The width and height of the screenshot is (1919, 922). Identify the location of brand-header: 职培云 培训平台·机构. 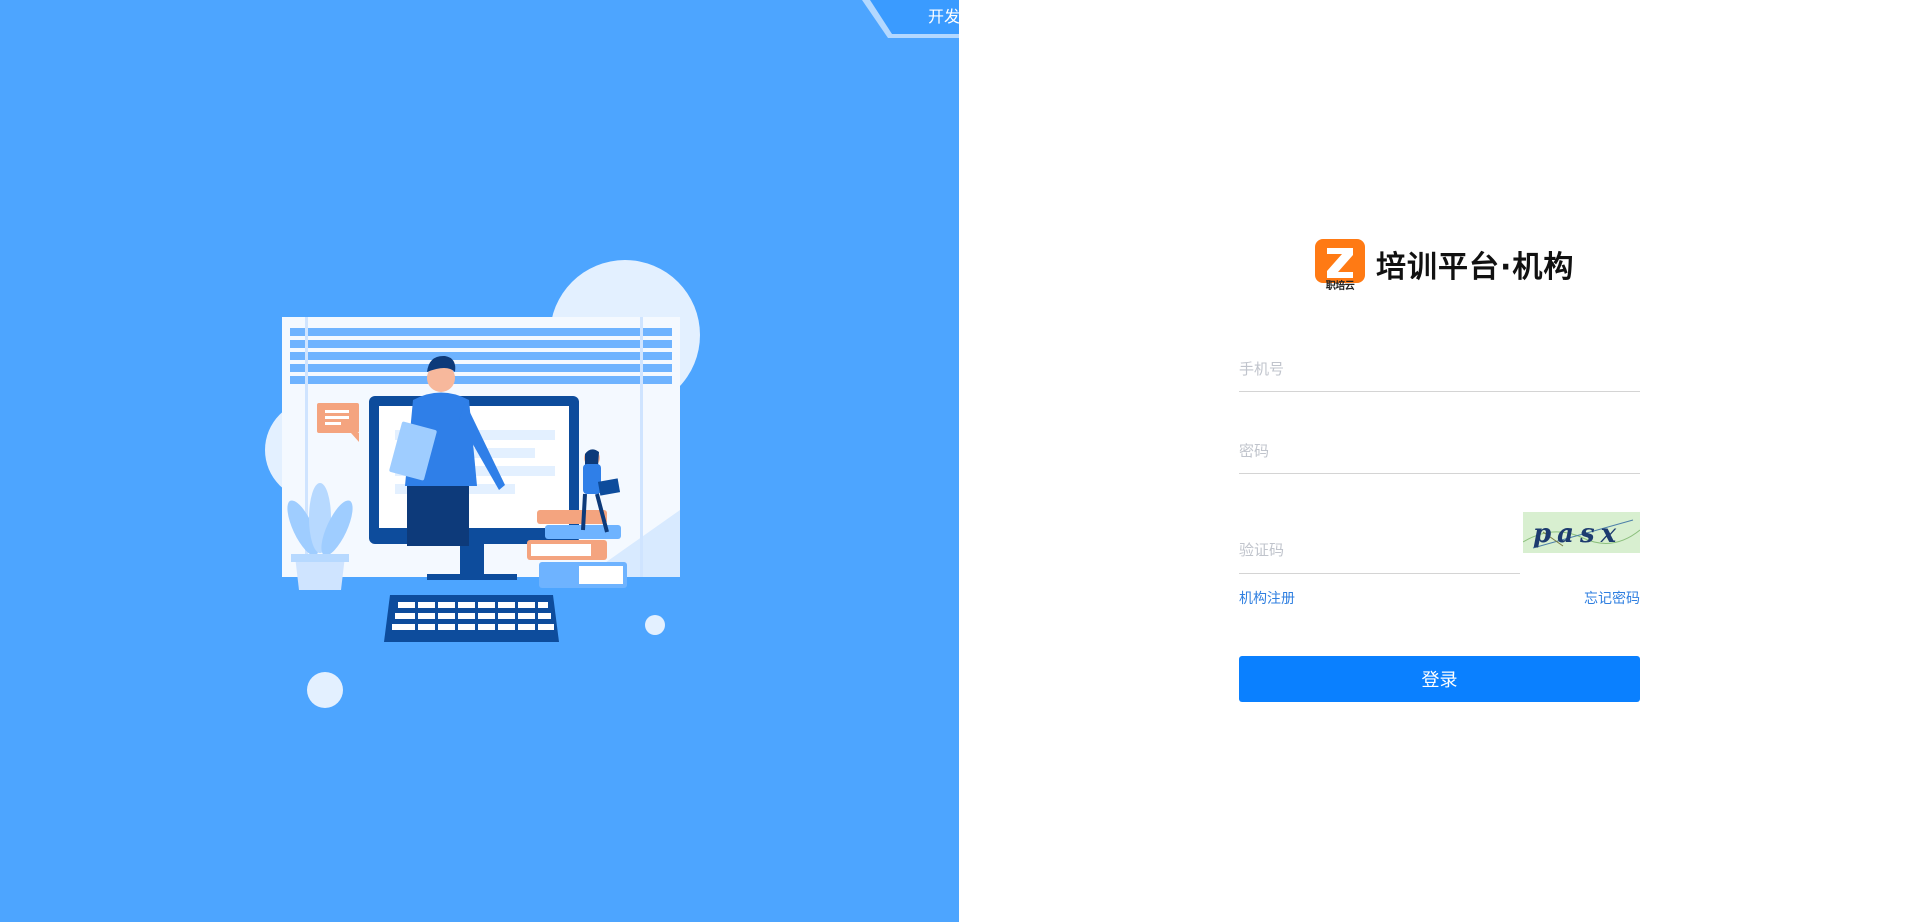
(1444, 265).